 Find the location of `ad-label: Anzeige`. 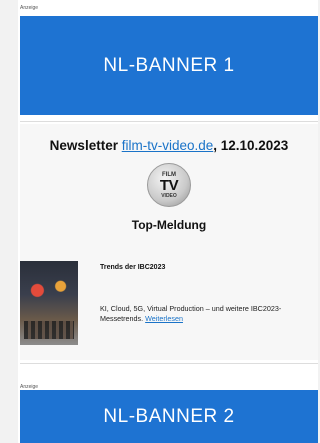

ad-label: Anzeige is located at coordinates (29, 8).